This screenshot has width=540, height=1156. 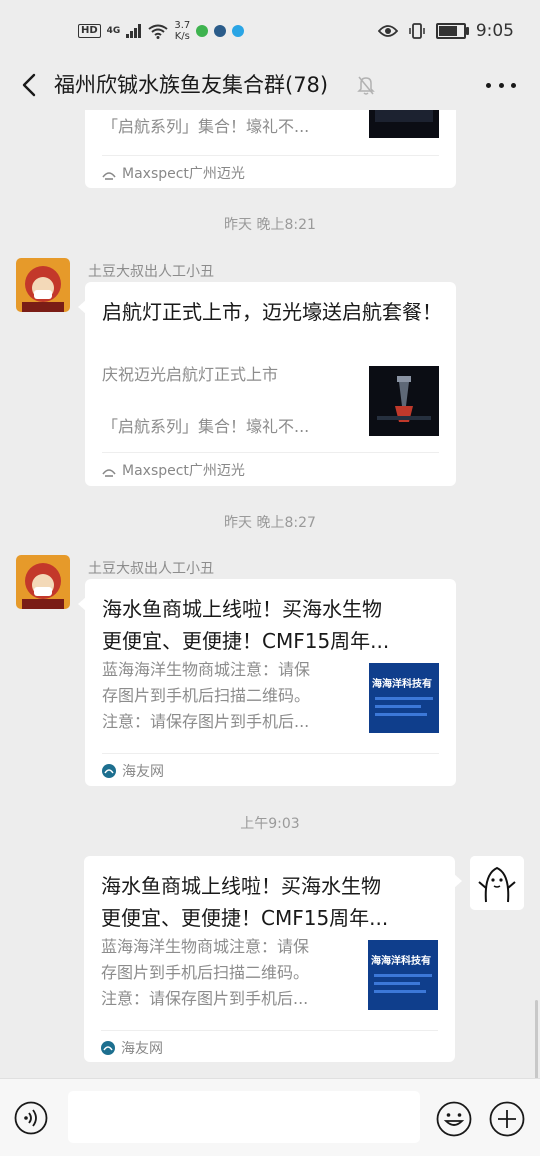 I want to click on clock: 9:05, so click(x=494, y=31).